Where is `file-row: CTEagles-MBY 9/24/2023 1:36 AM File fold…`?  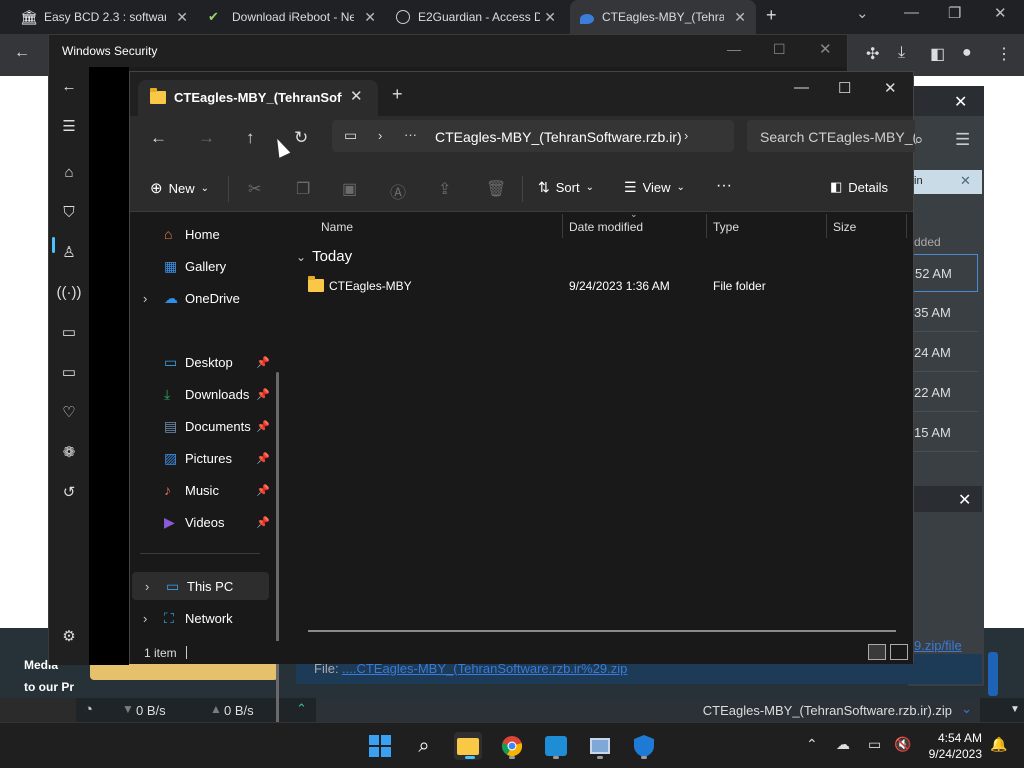 file-row: CTEagles-MBY 9/24/2023 1:36 AM File fold… is located at coordinates (604, 286).